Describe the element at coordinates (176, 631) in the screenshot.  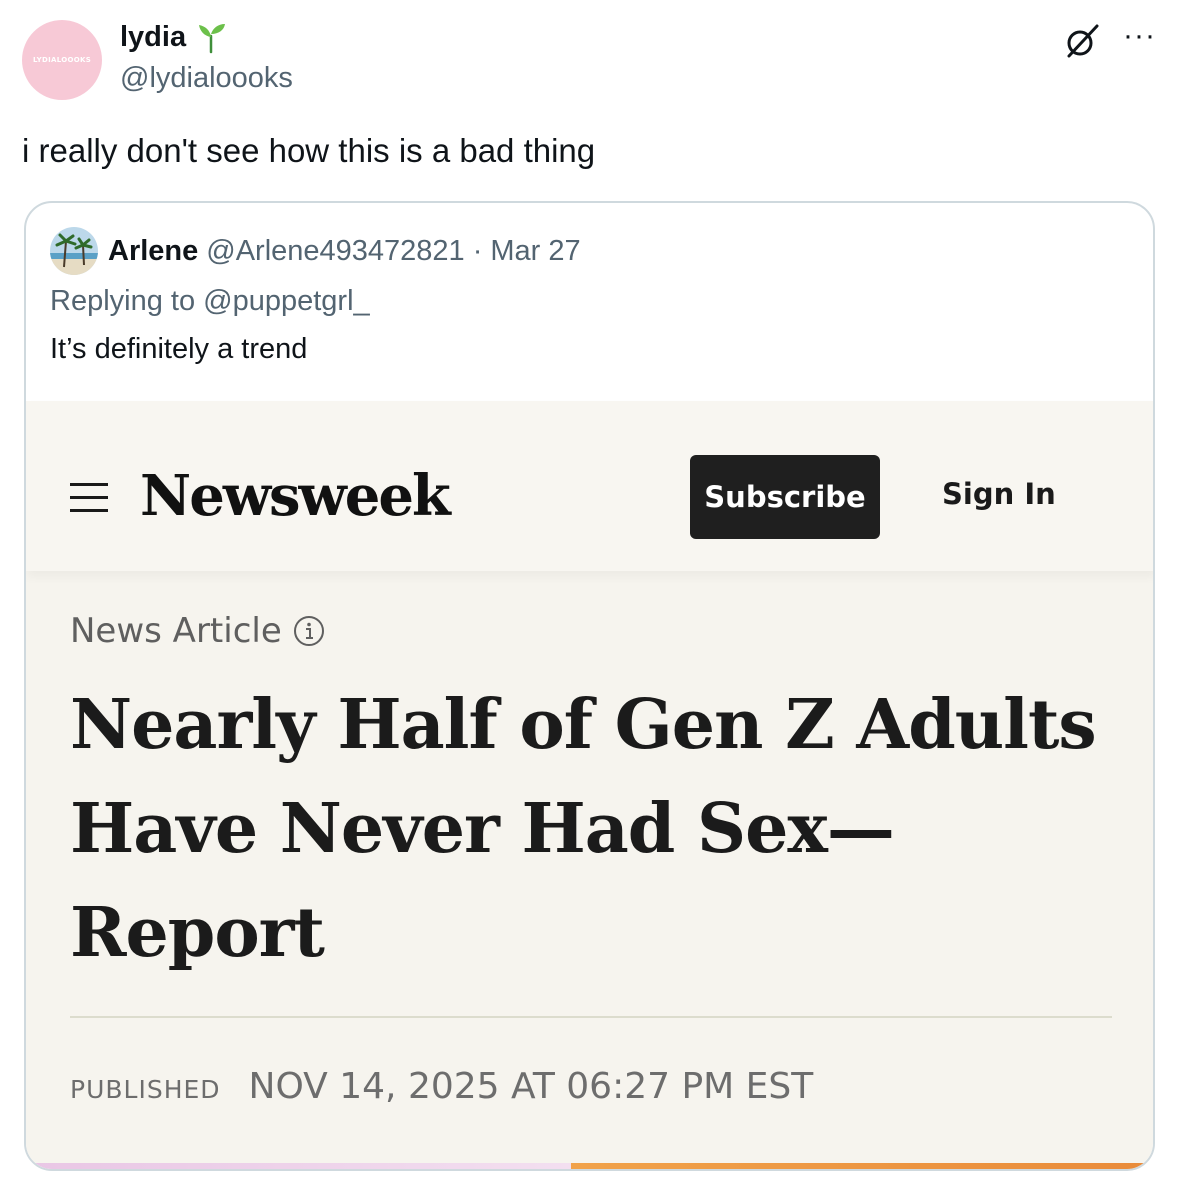
I see `article-type-text: News Article` at that location.